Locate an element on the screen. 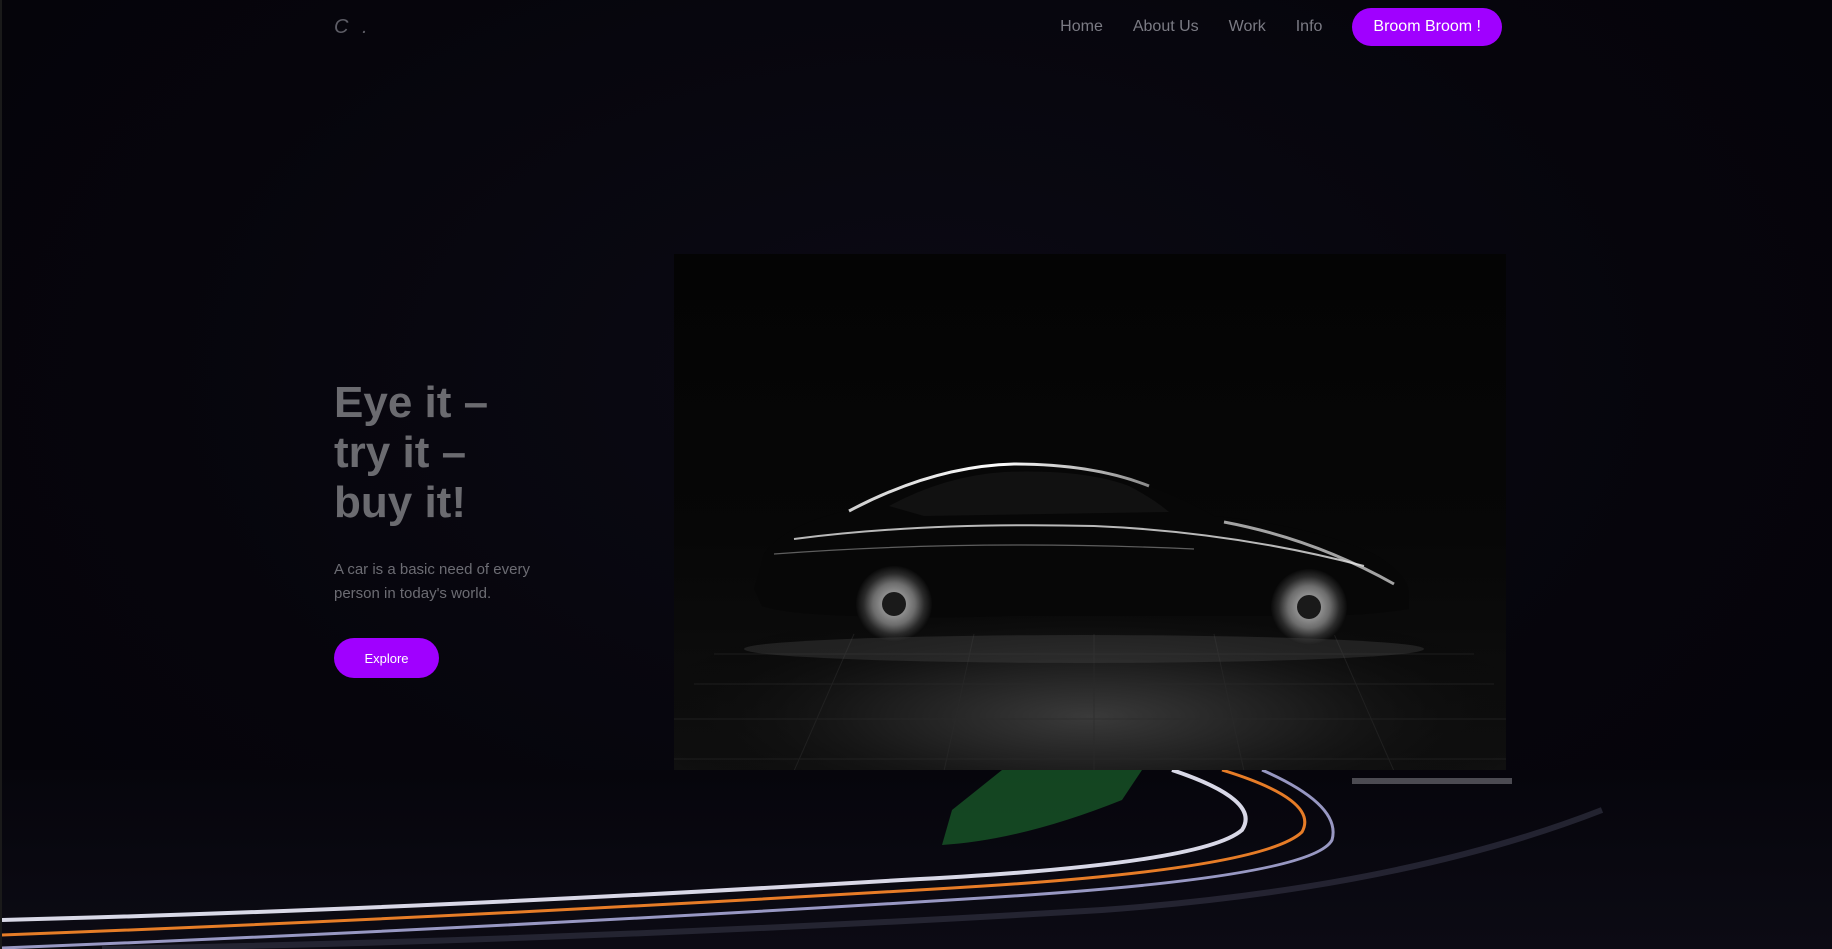  nav-home-link: Home is located at coordinates (1081, 27).